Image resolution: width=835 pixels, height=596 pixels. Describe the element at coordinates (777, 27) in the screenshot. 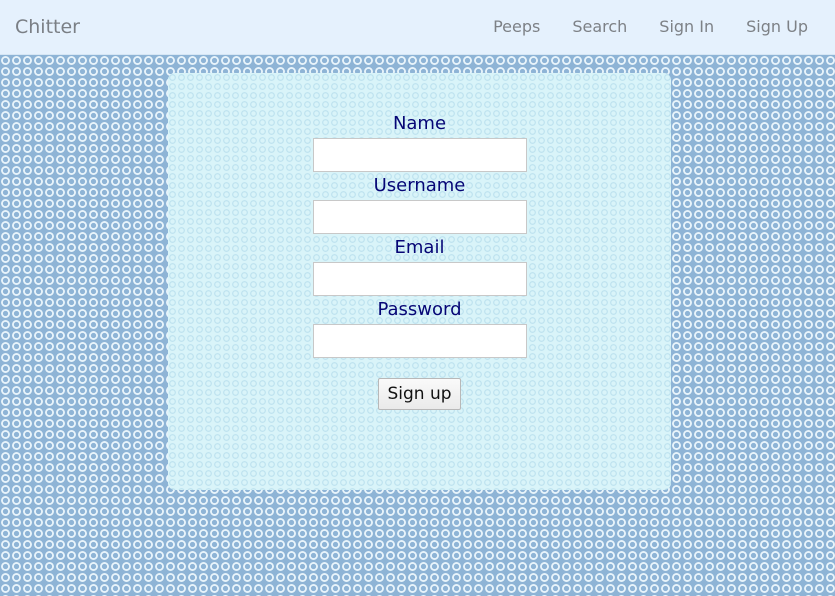

I see `nav-link-sign-up: Sign Up` at that location.